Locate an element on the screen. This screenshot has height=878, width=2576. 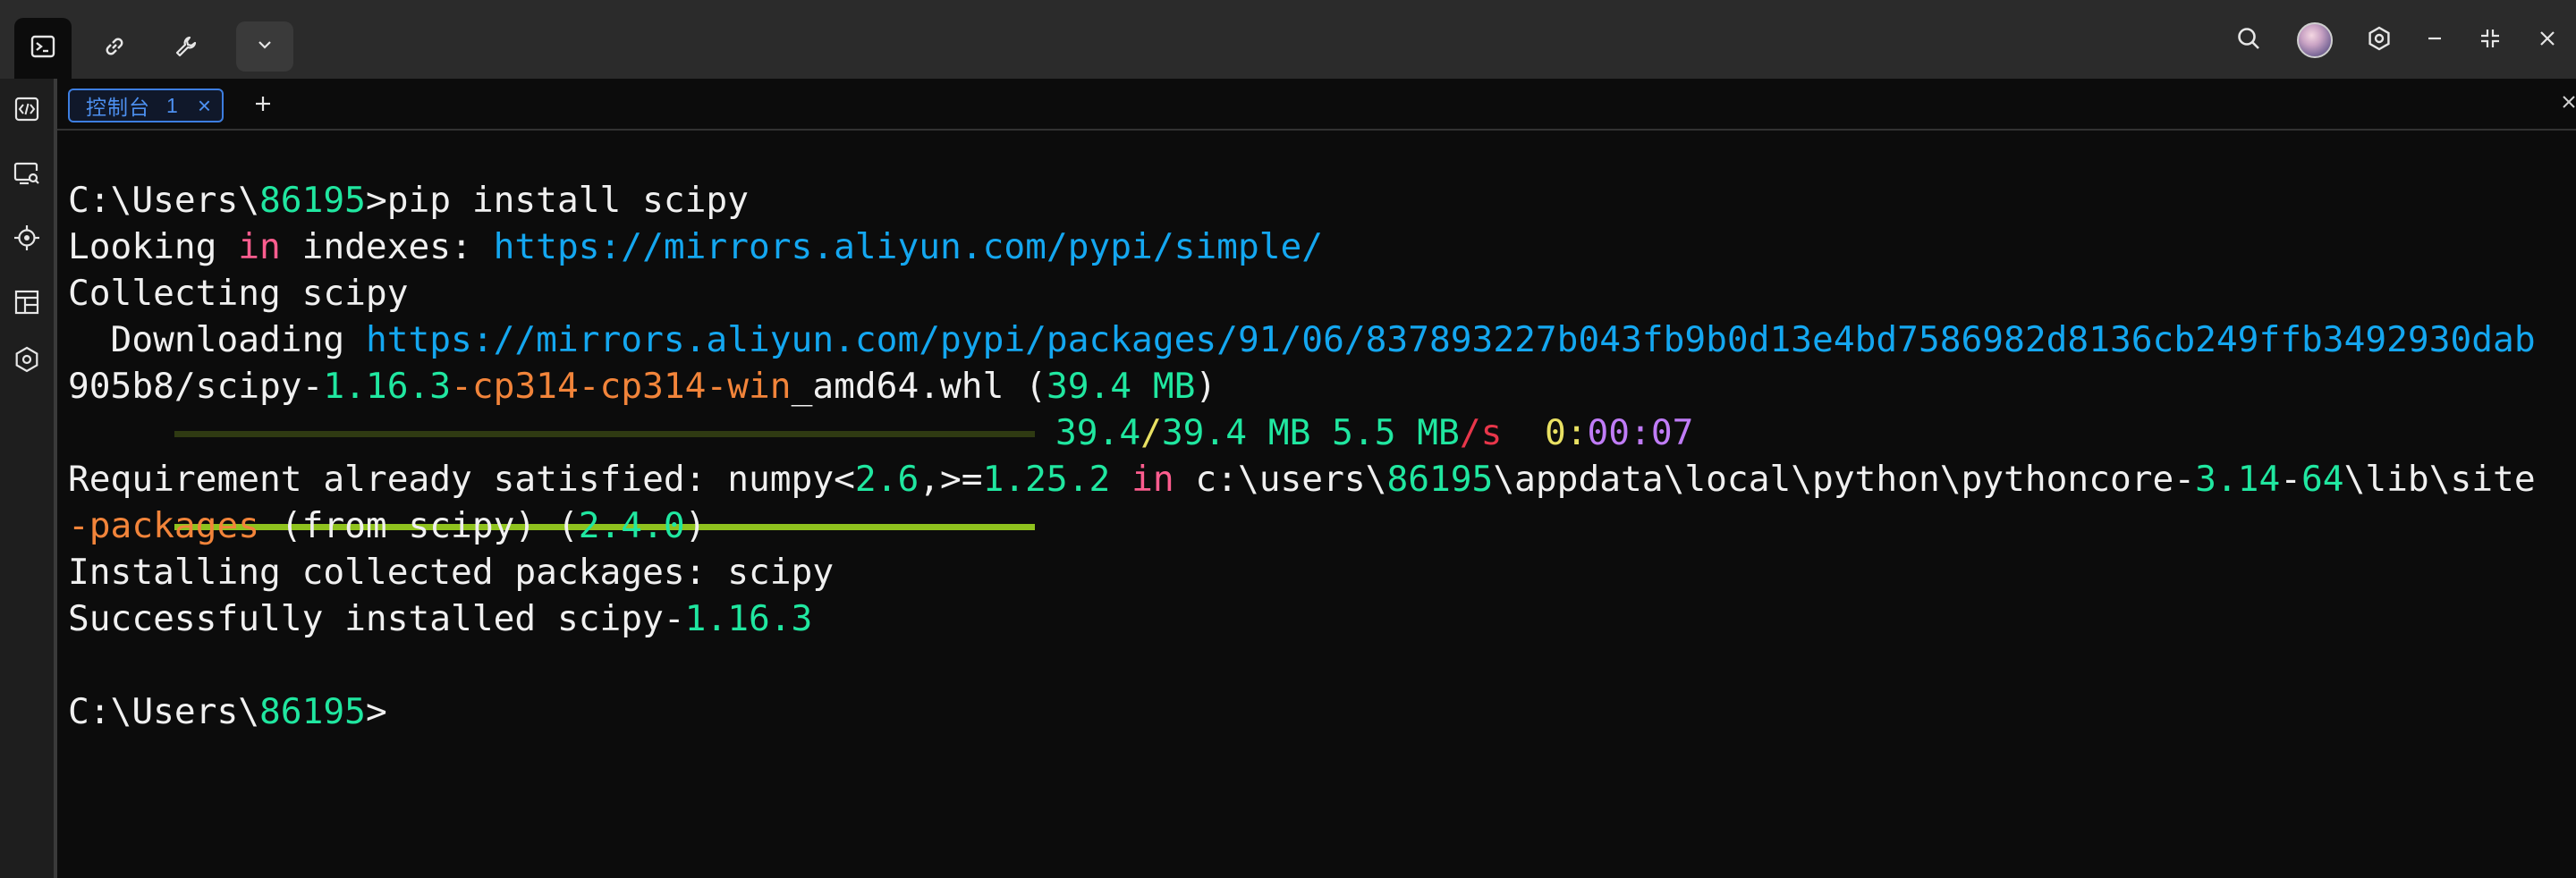
sidebar-item-target is located at coordinates (27, 240).